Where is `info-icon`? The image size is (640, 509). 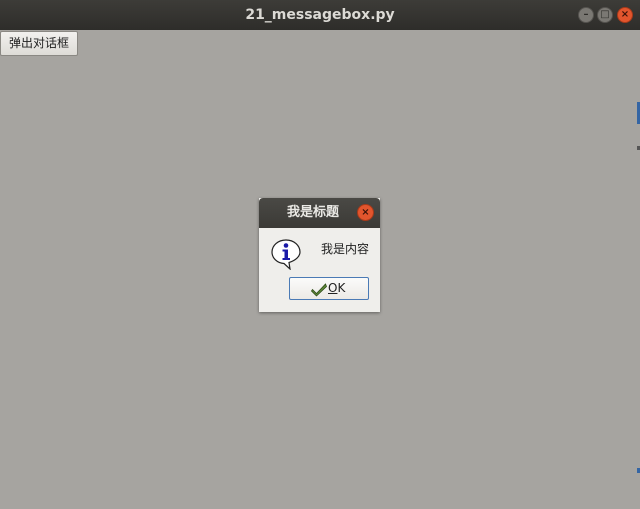
info-icon is located at coordinates (286, 254).